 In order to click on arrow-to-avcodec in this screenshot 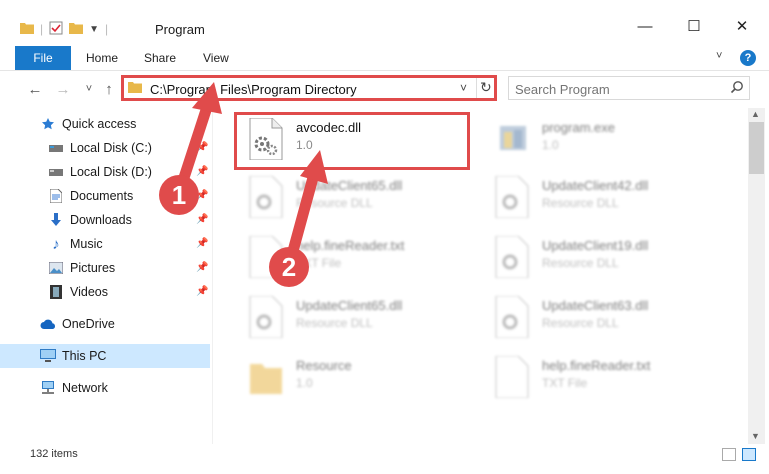, I will do `click(306, 209)`.